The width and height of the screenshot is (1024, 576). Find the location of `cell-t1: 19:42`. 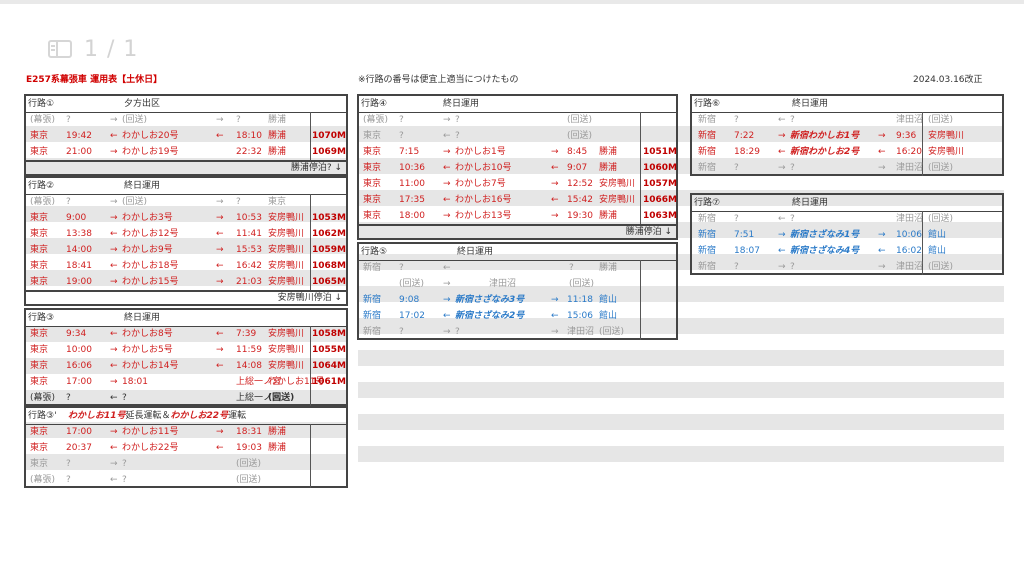

cell-t1: 19:42 is located at coordinates (79, 136).